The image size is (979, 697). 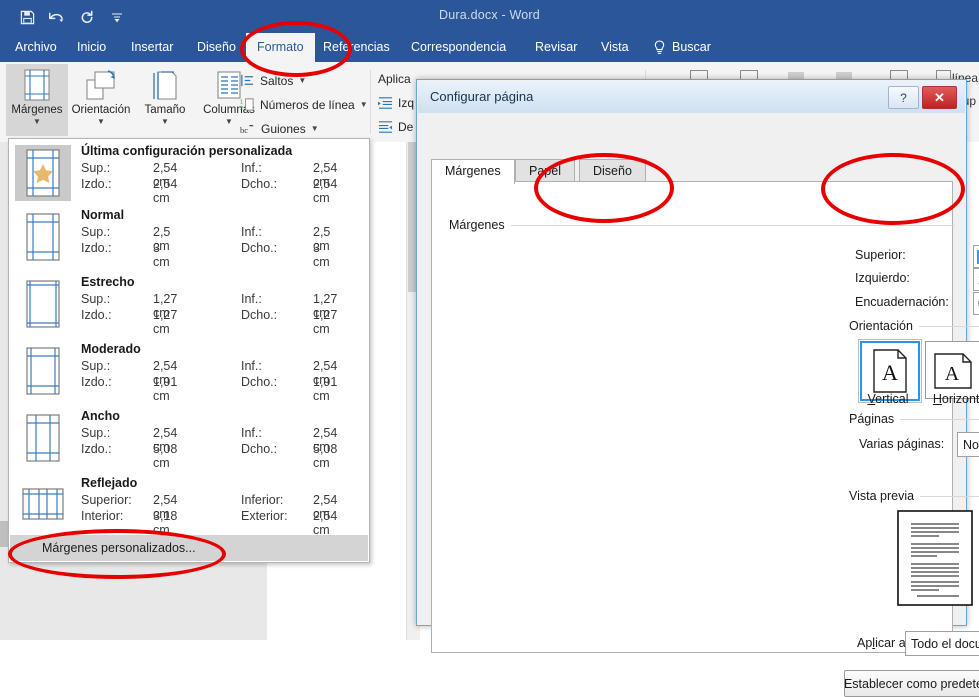 What do you see at coordinates (955, 399) in the screenshot?
I see `orientation-horizontal-label: Horizontal` at bounding box center [955, 399].